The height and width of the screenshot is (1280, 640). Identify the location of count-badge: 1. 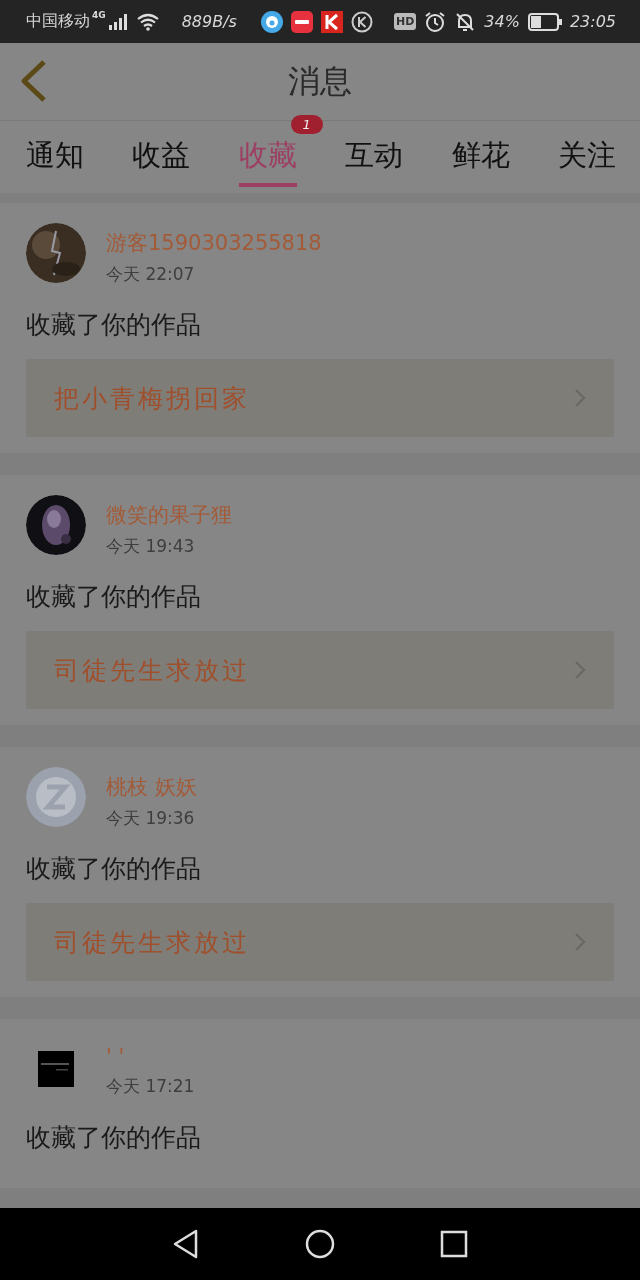
(306, 124).